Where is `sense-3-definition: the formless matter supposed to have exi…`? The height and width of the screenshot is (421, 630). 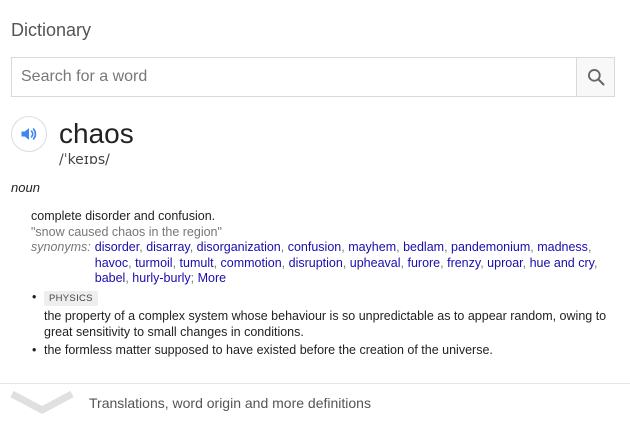
sense-3-definition: the formless matter supposed to have exi… is located at coordinates (268, 350).